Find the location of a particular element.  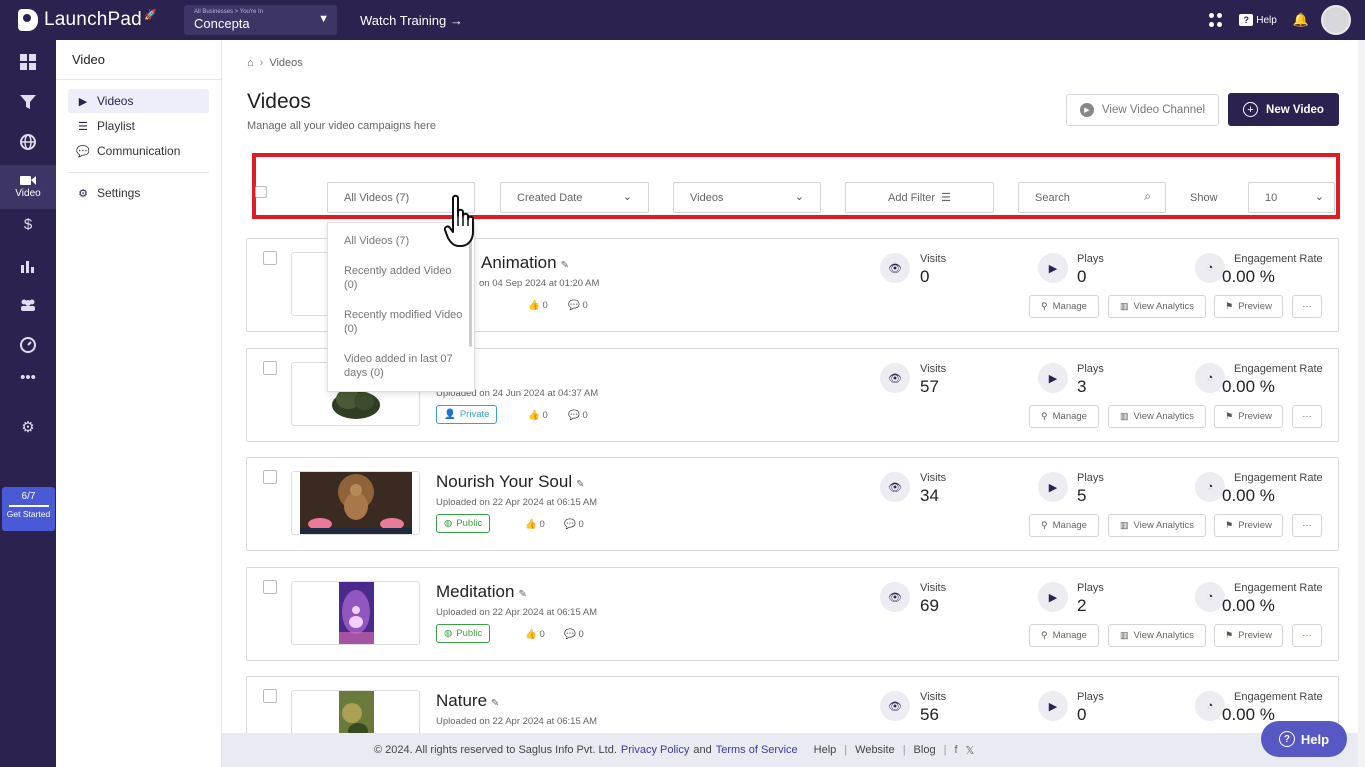

privacy-policy-link: Privacy Policy is located at coordinates (655, 750).